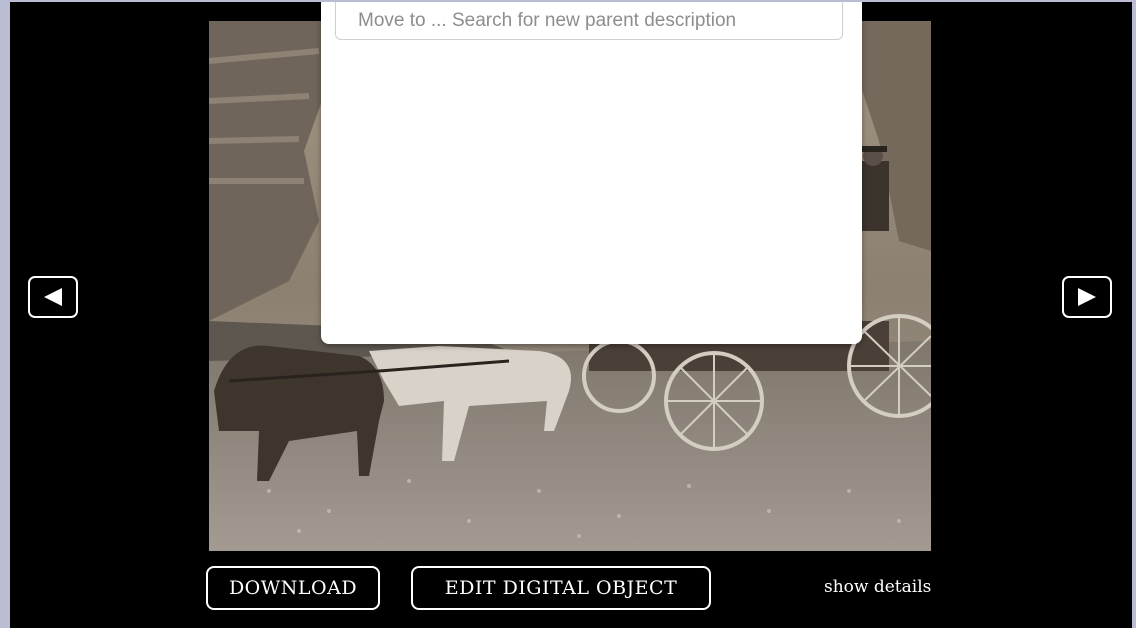  I want to click on next-image-button, so click(1087, 297).